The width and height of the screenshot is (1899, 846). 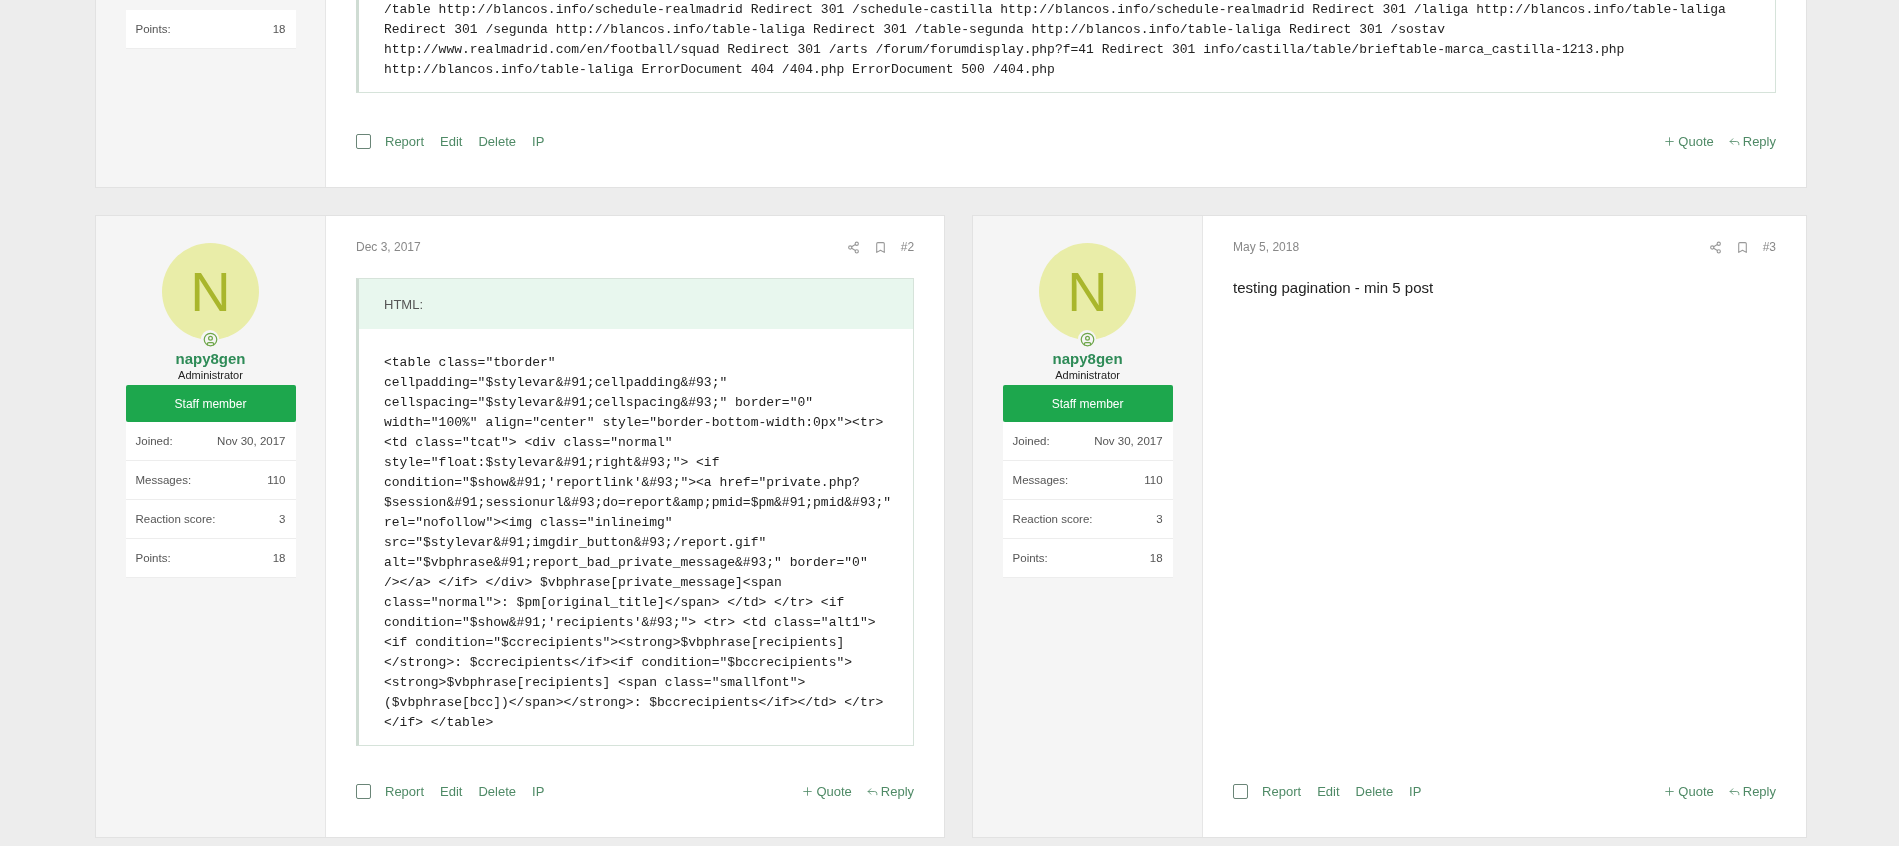 I want to click on code-line: /table http://blancos.info/schedule-realmadrid Redirect 301 /schedule-castilla http://blancos.info/schedule-realmadrid Redirect 301 /laliga http://blancos.info/table-laliga, so click(x=1055, y=10).